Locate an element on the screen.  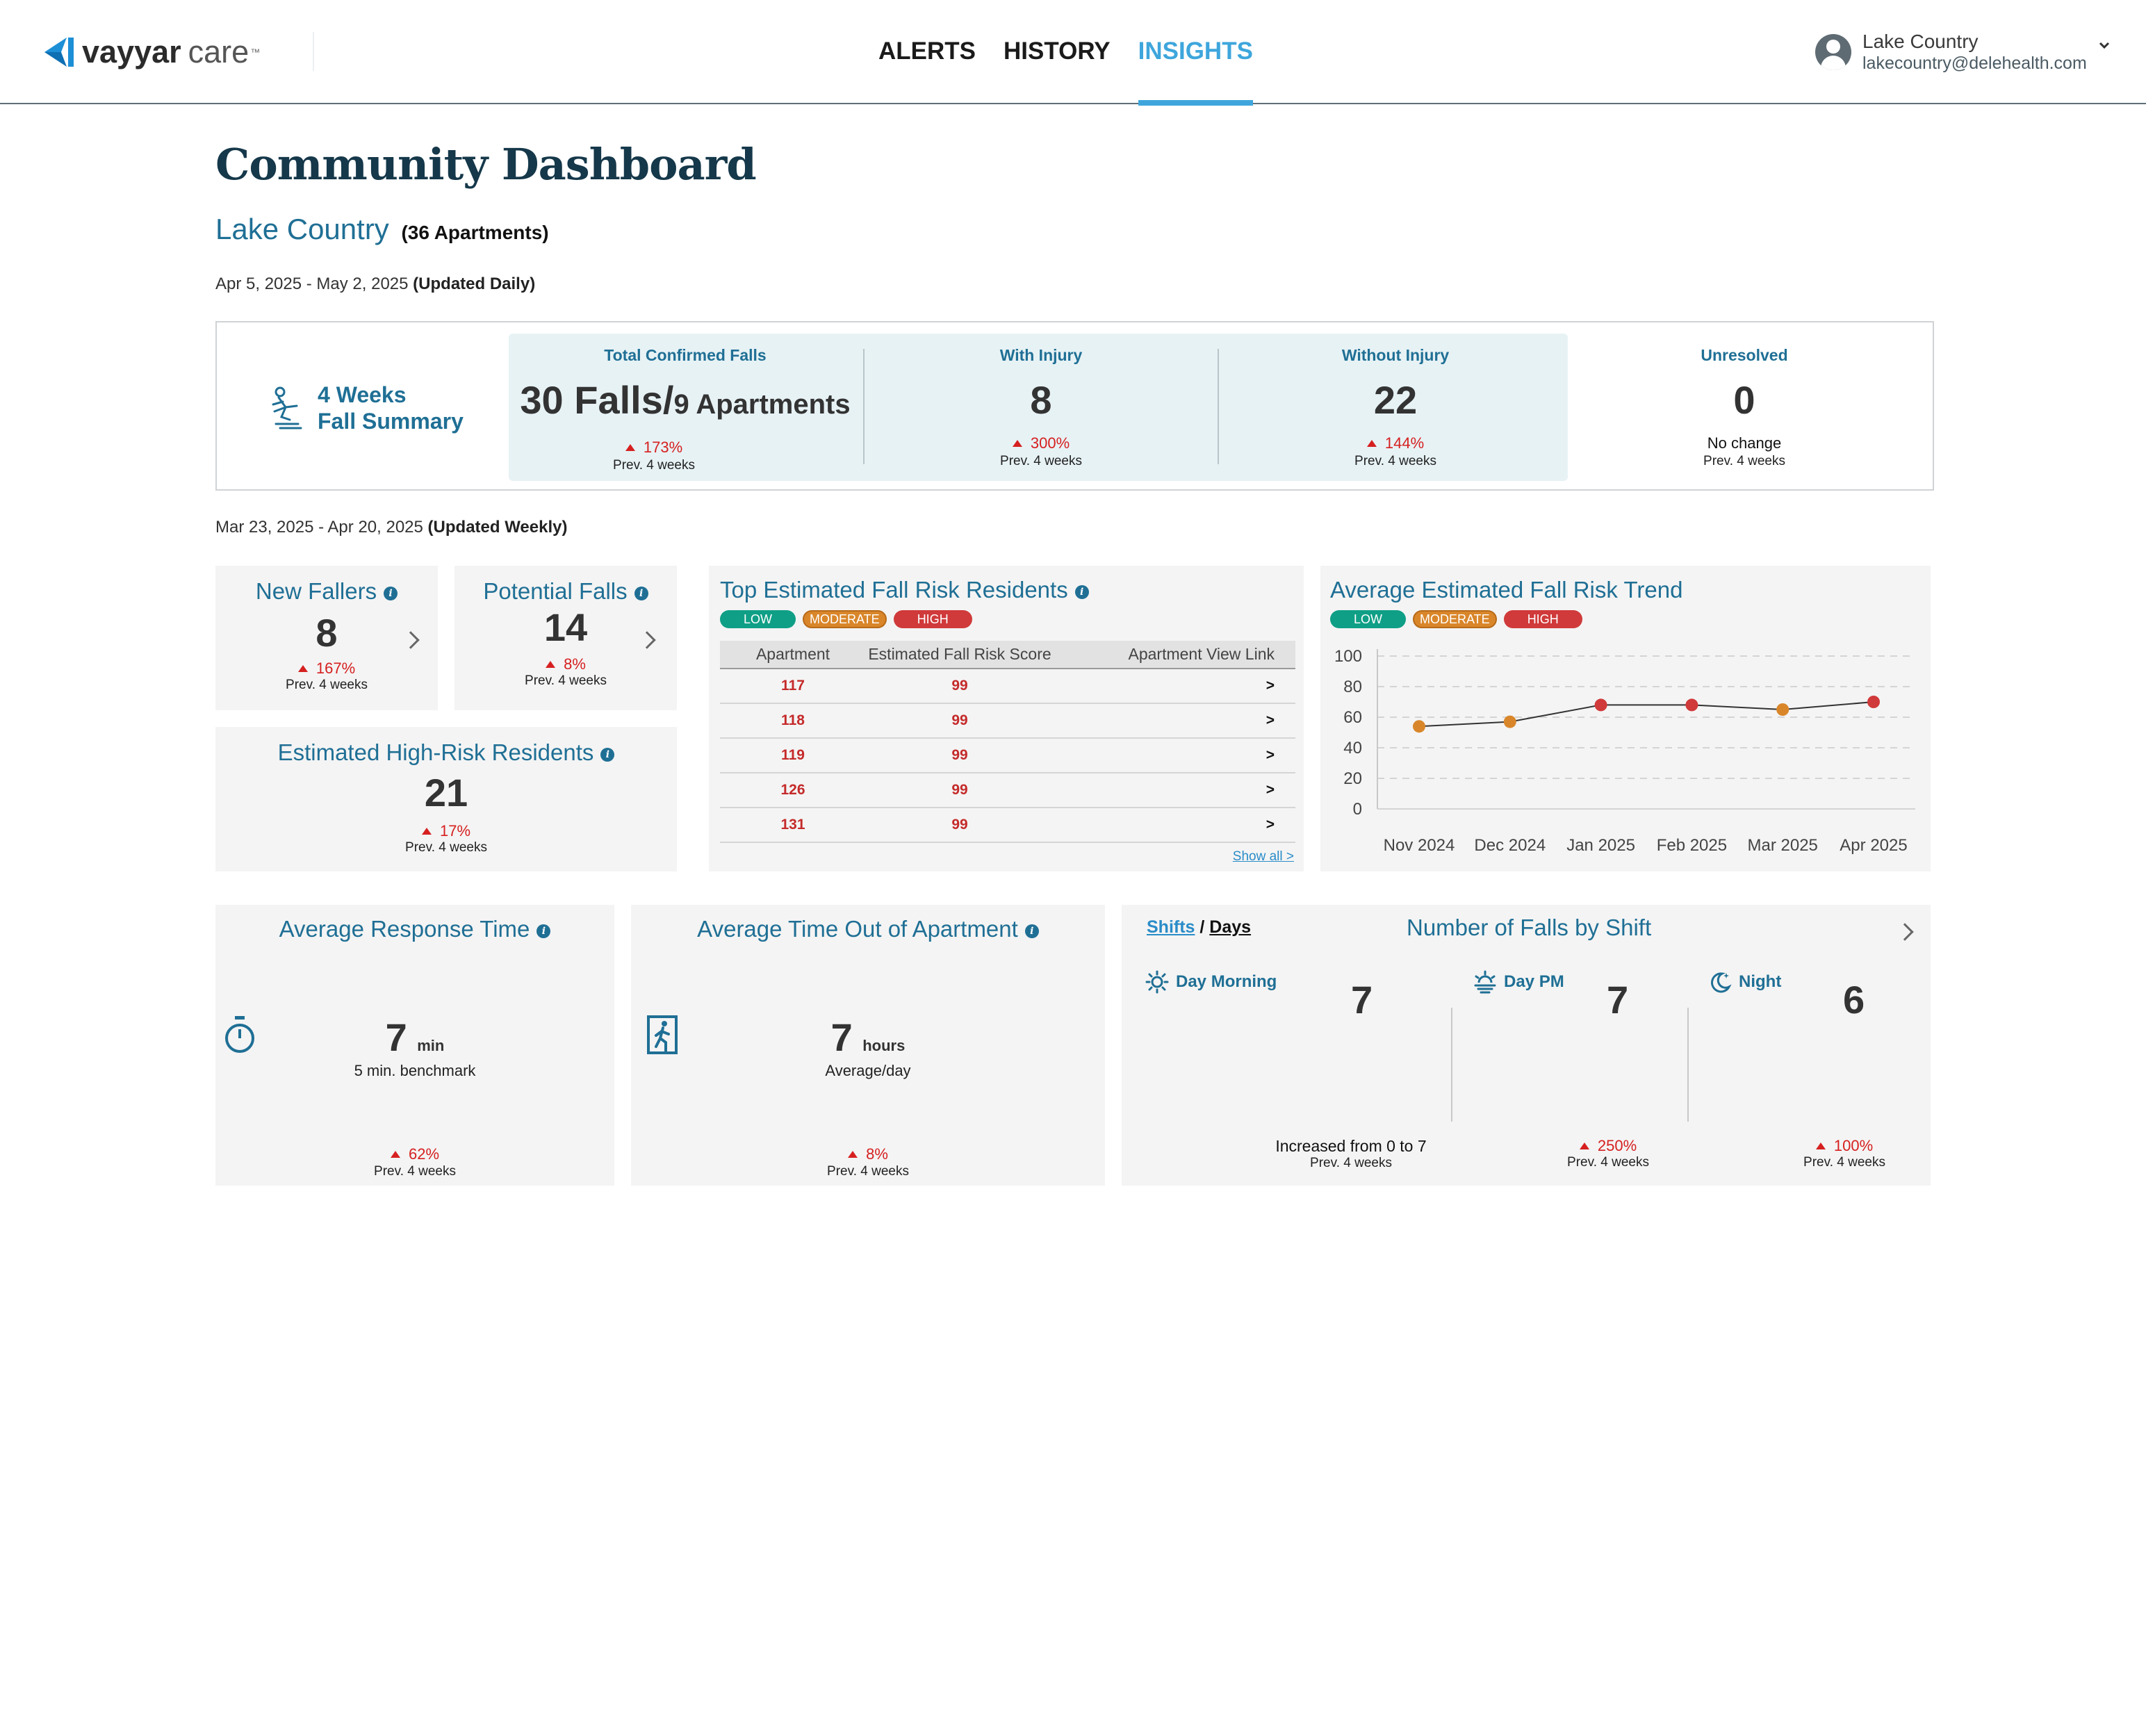
shift-night-value: 6 is located at coordinates (1854, 1000).